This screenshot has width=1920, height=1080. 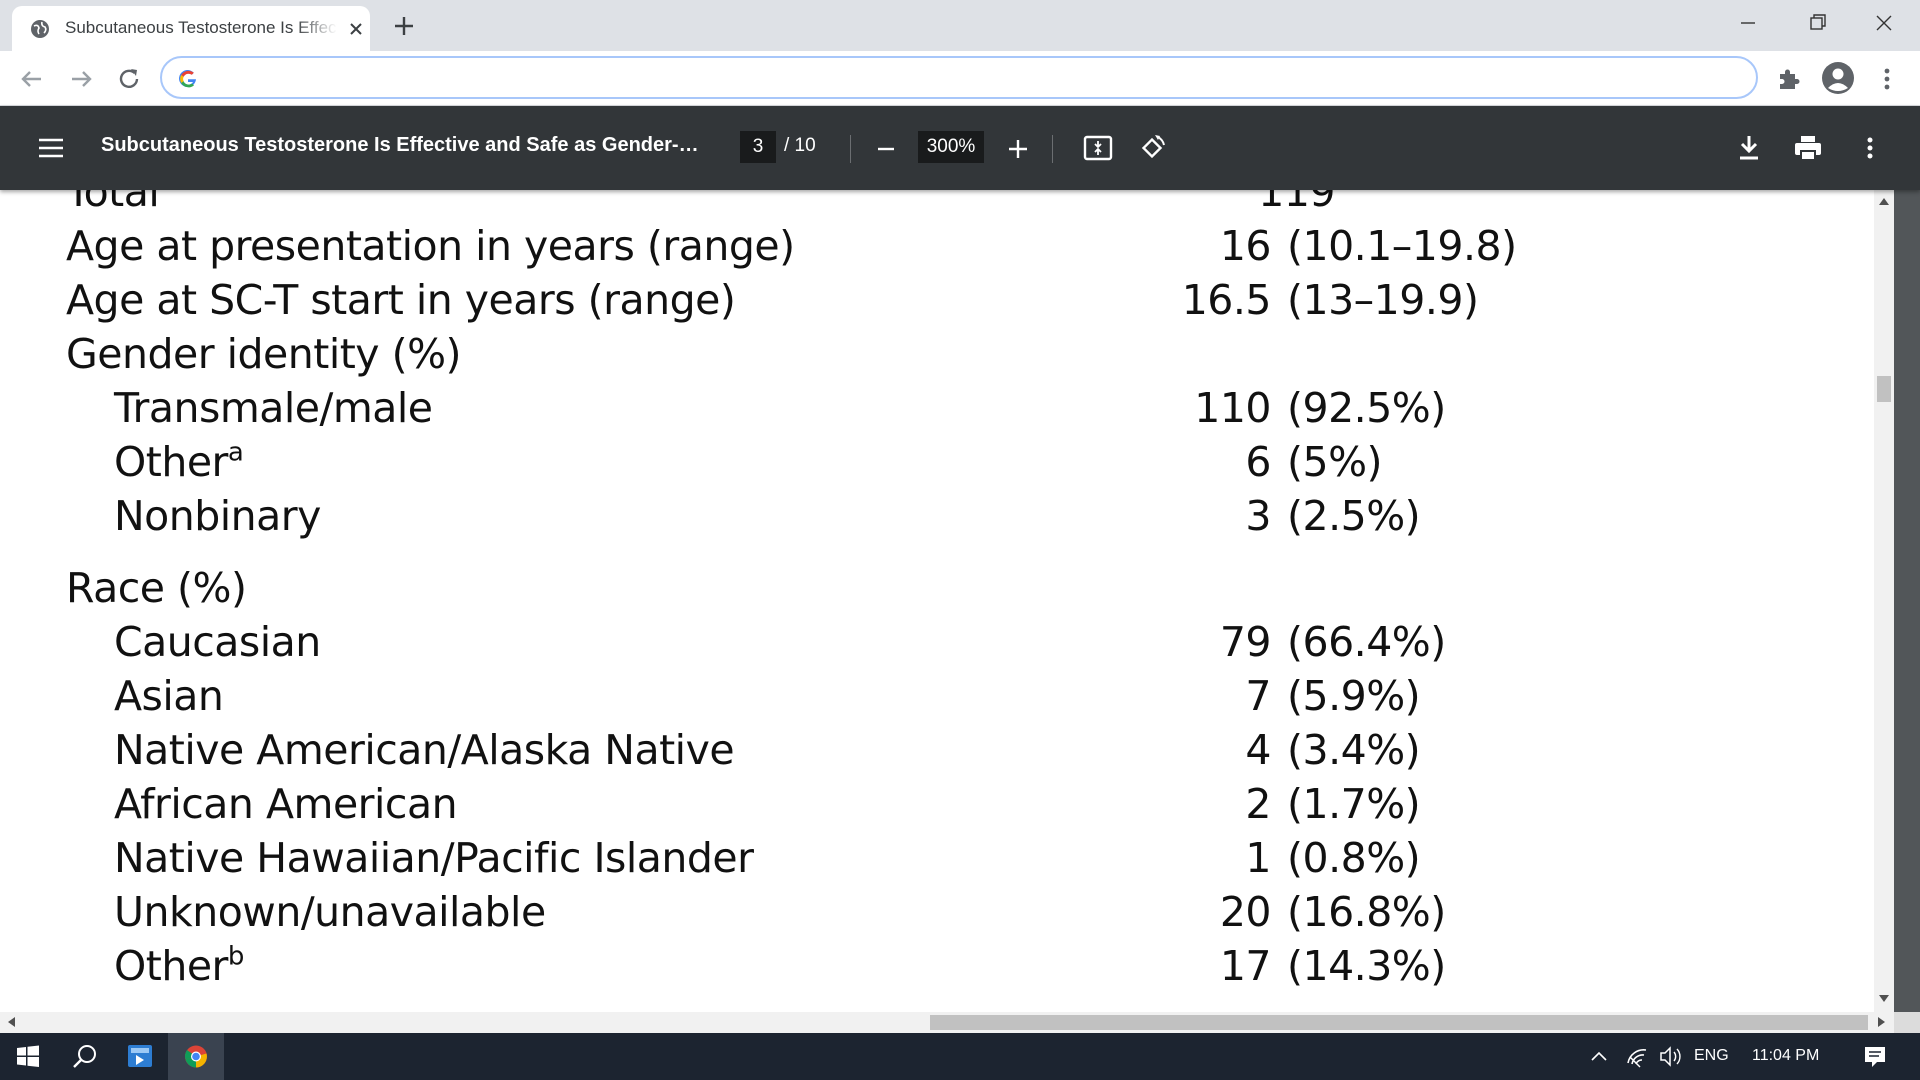 I want to click on row-label-text: Native American/Alaska Native, so click(x=424, y=750).